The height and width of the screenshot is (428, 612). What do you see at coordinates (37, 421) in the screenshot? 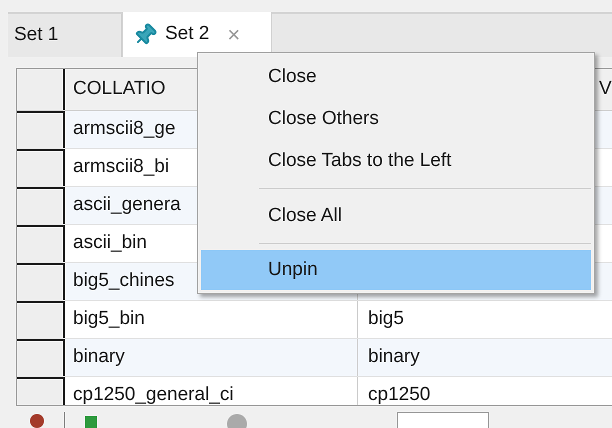
I see `record-icon` at bounding box center [37, 421].